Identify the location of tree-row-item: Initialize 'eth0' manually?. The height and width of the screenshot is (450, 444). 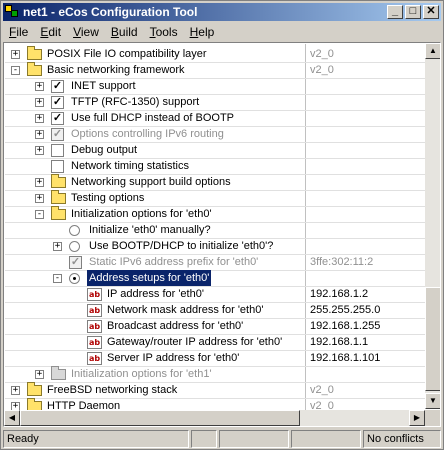
(155, 230).